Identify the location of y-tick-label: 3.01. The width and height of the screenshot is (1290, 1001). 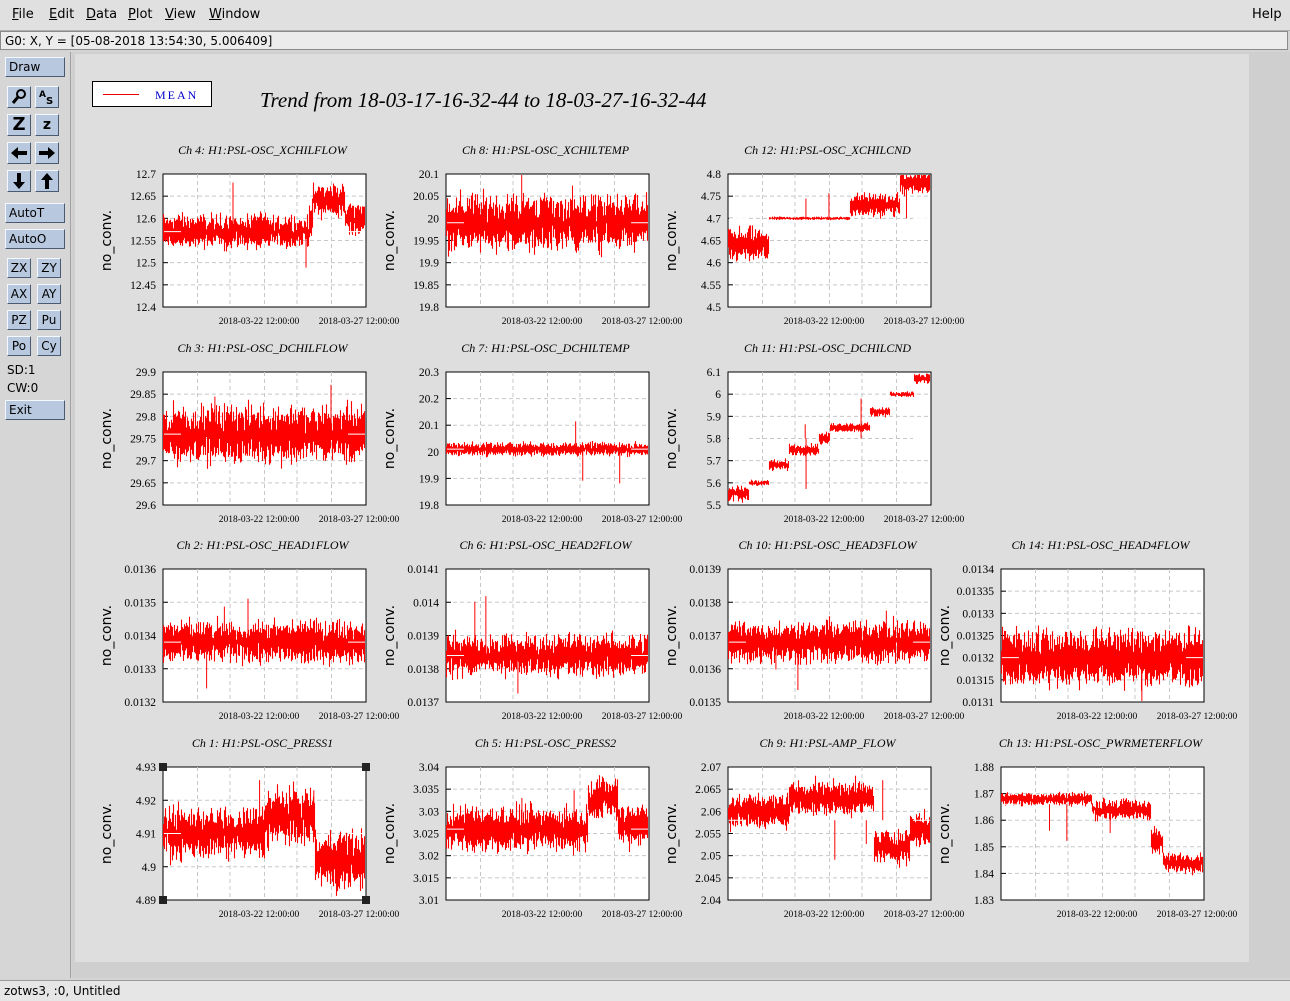
(429, 901).